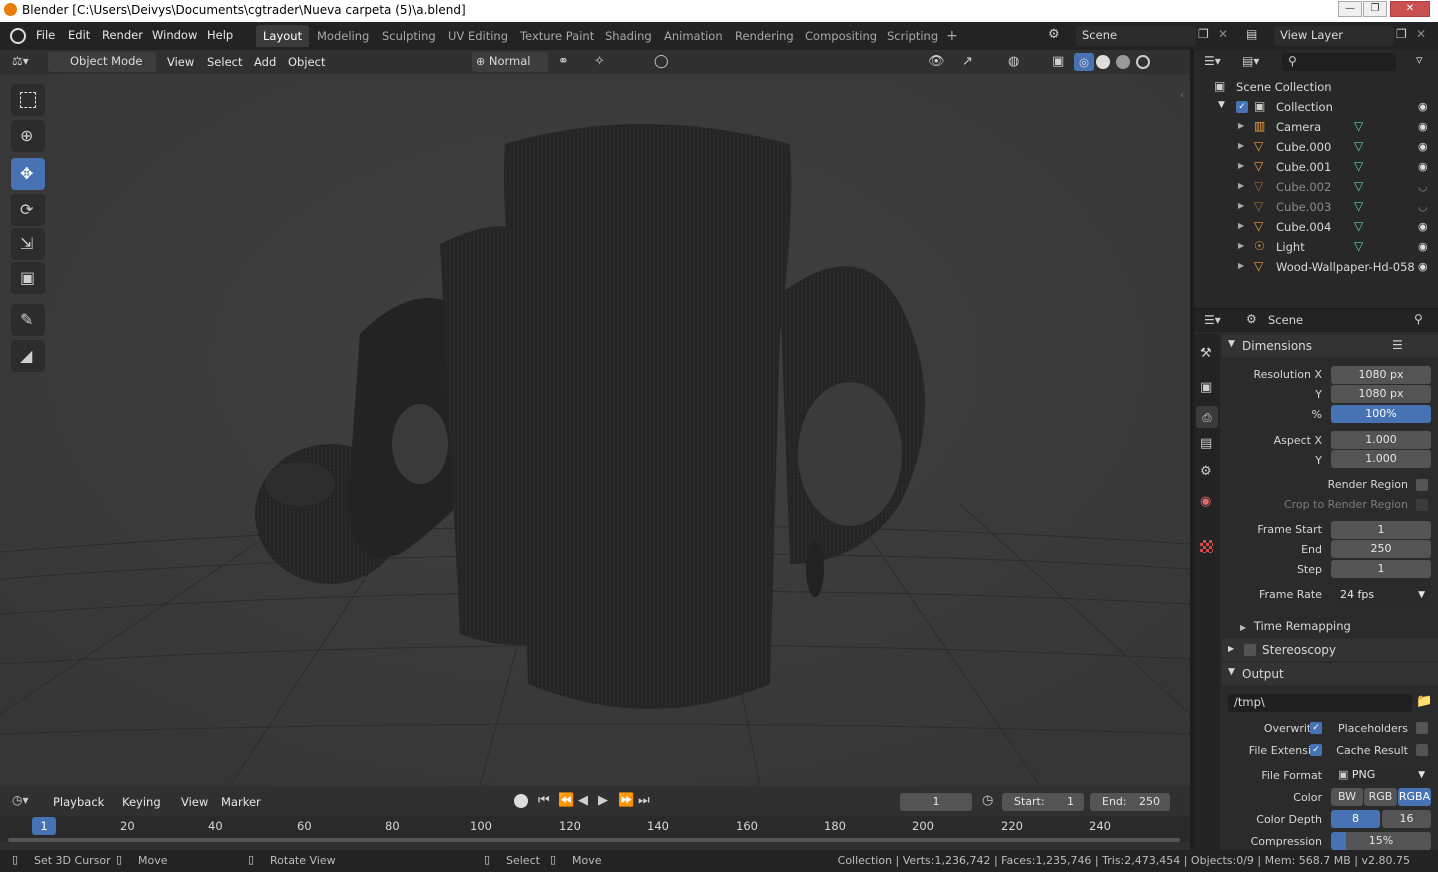 This screenshot has height=872, width=1438. Describe the element at coordinates (510, 62) in the screenshot. I see `transform-orientation-selector: ⊕ Normal` at that location.